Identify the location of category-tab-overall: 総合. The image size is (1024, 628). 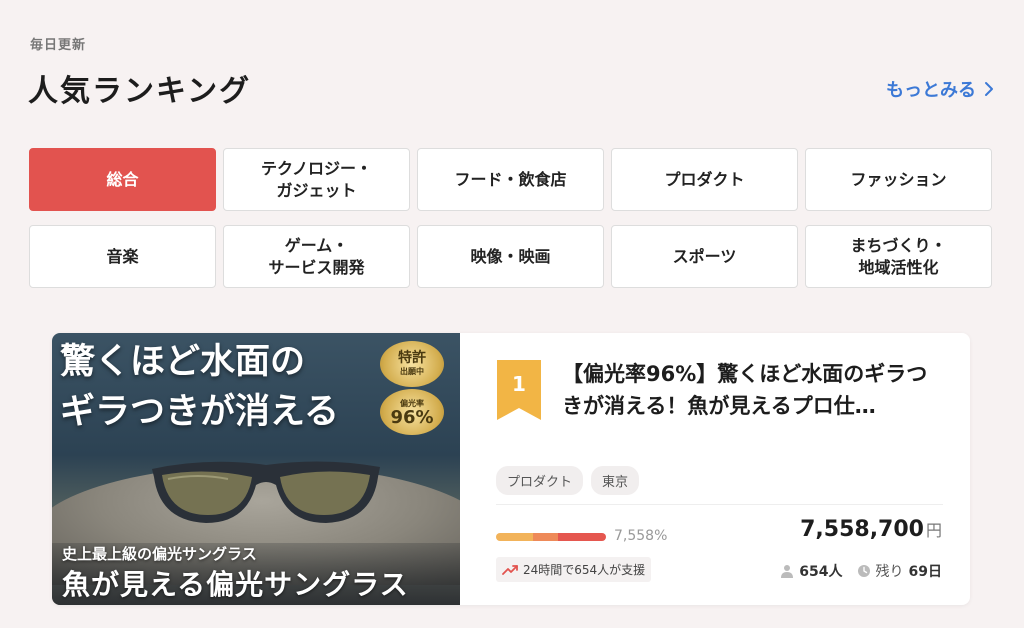
(122, 179).